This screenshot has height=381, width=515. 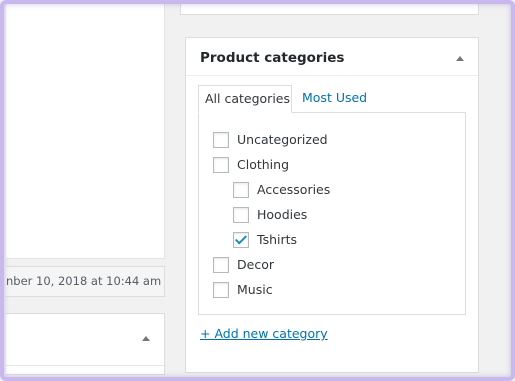 What do you see at coordinates (282, 214) in the screenshot?
I see `category-label: Hoodies` at bounding box center [282, 214].